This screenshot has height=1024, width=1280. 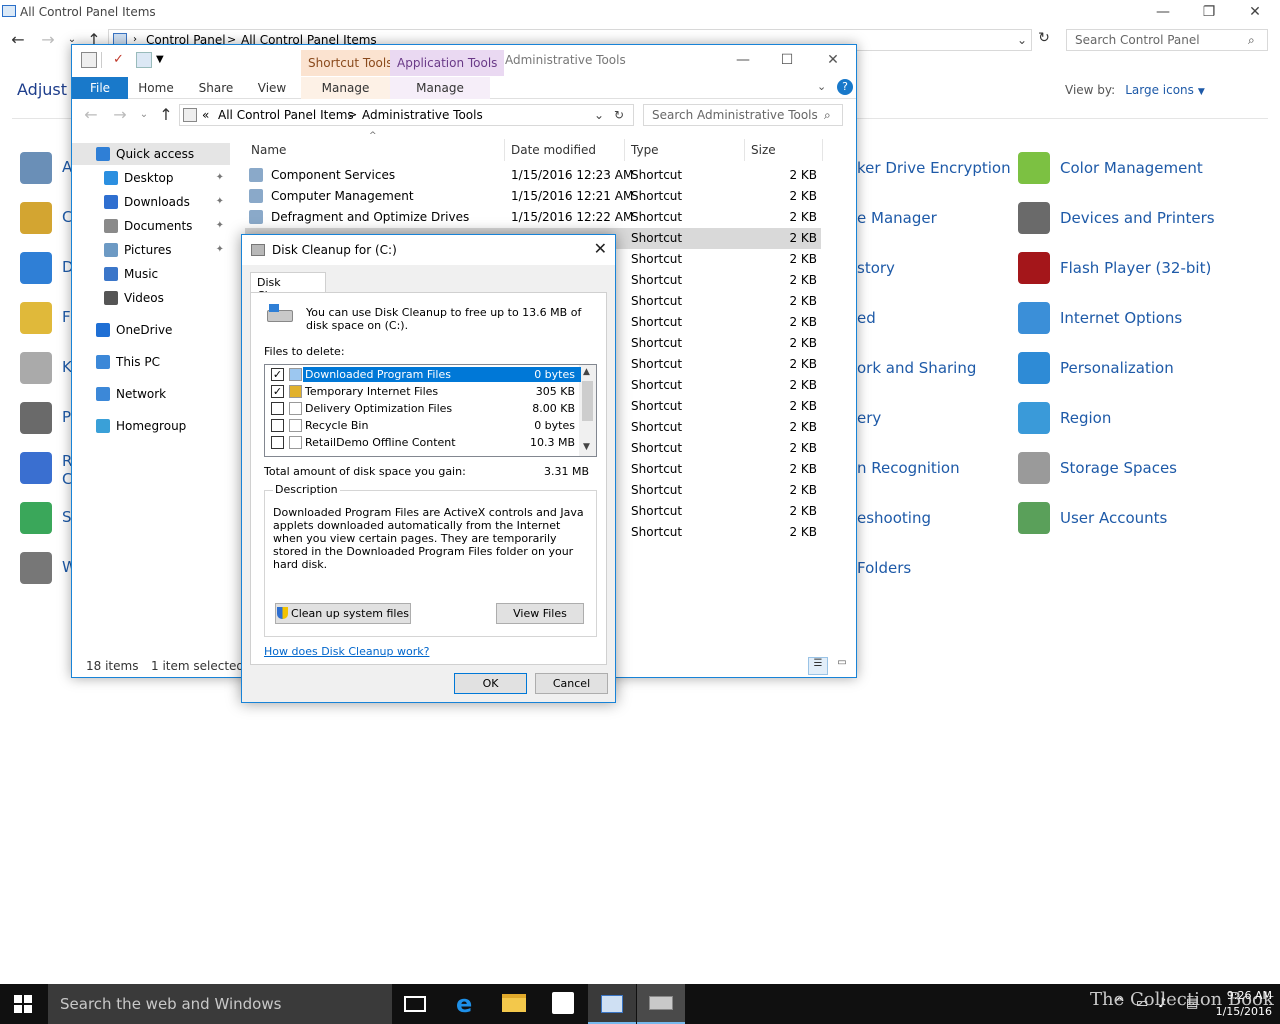 What do you see at coordinates (1244, 1004) in the screenshot?
I see `system-clock: 9:26 AM 1/15/2016` at bounding box center [1244, 1004].